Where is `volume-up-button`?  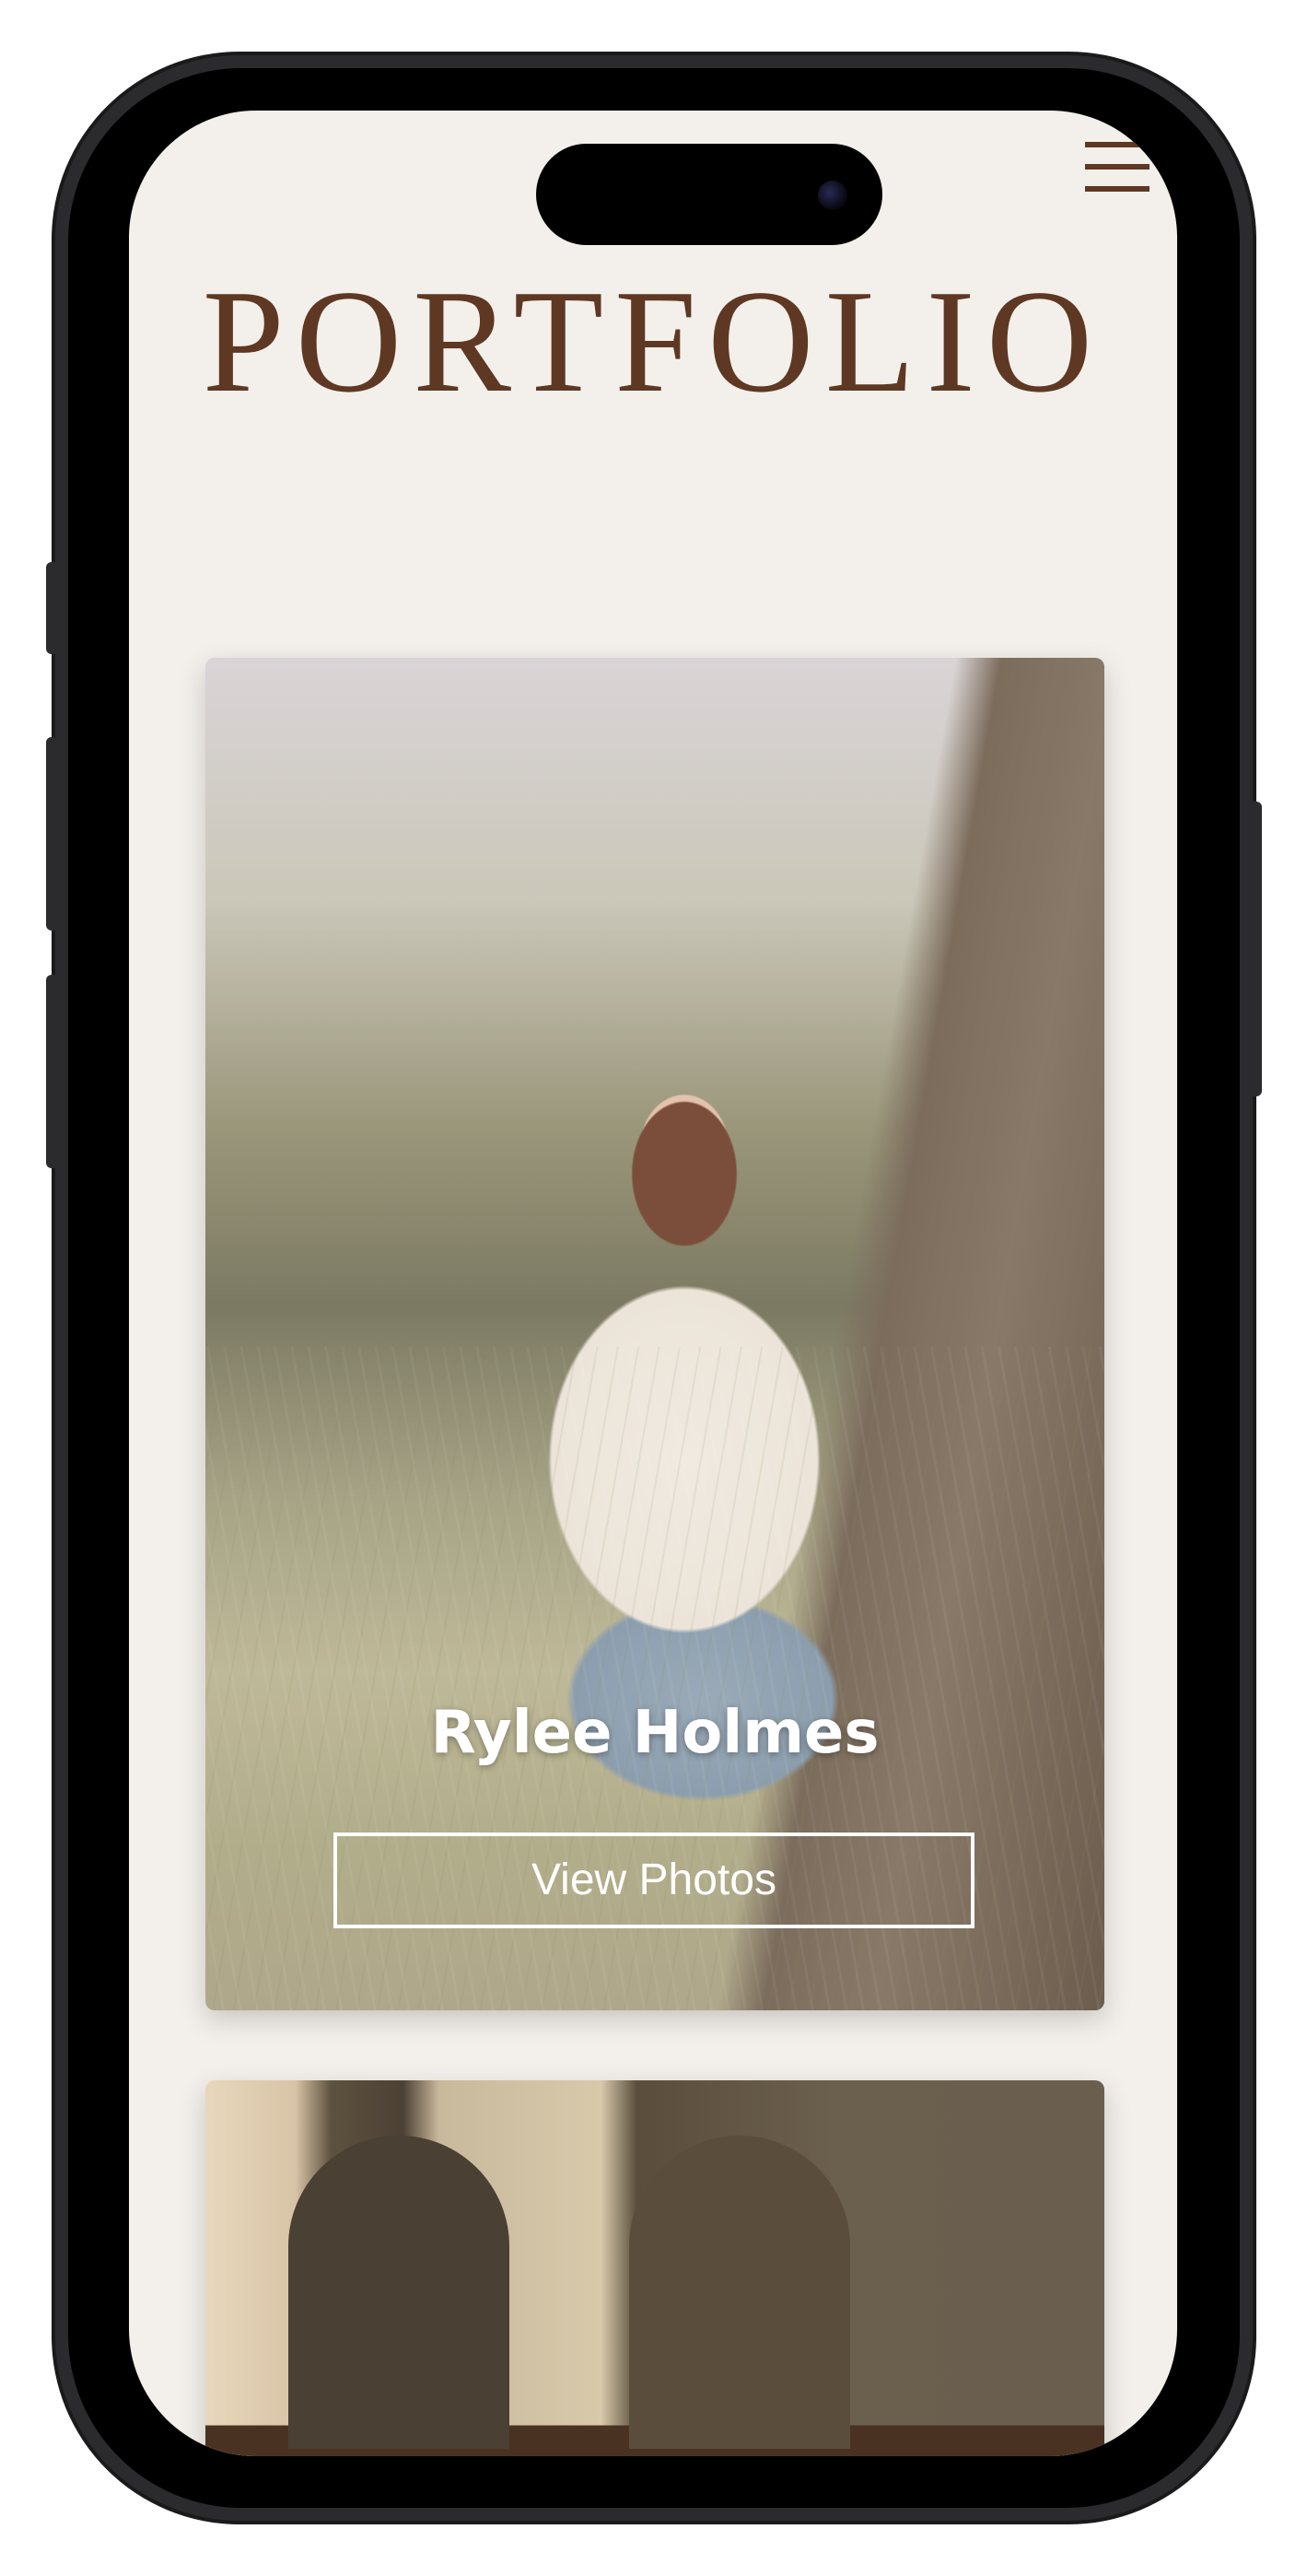
volume-up-button is located at coordinates (53, 834).